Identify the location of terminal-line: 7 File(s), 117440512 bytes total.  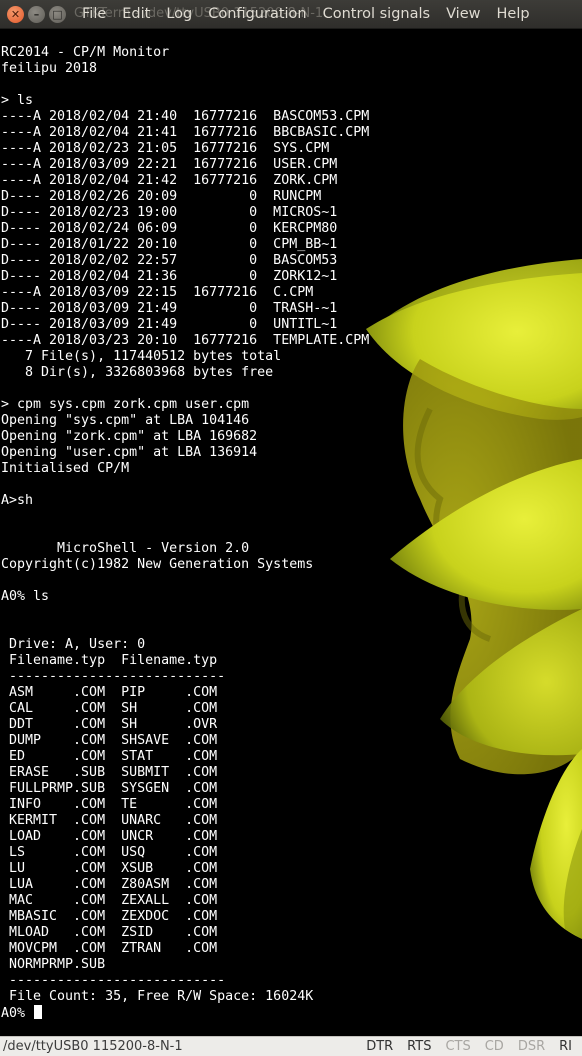
(141, 356).